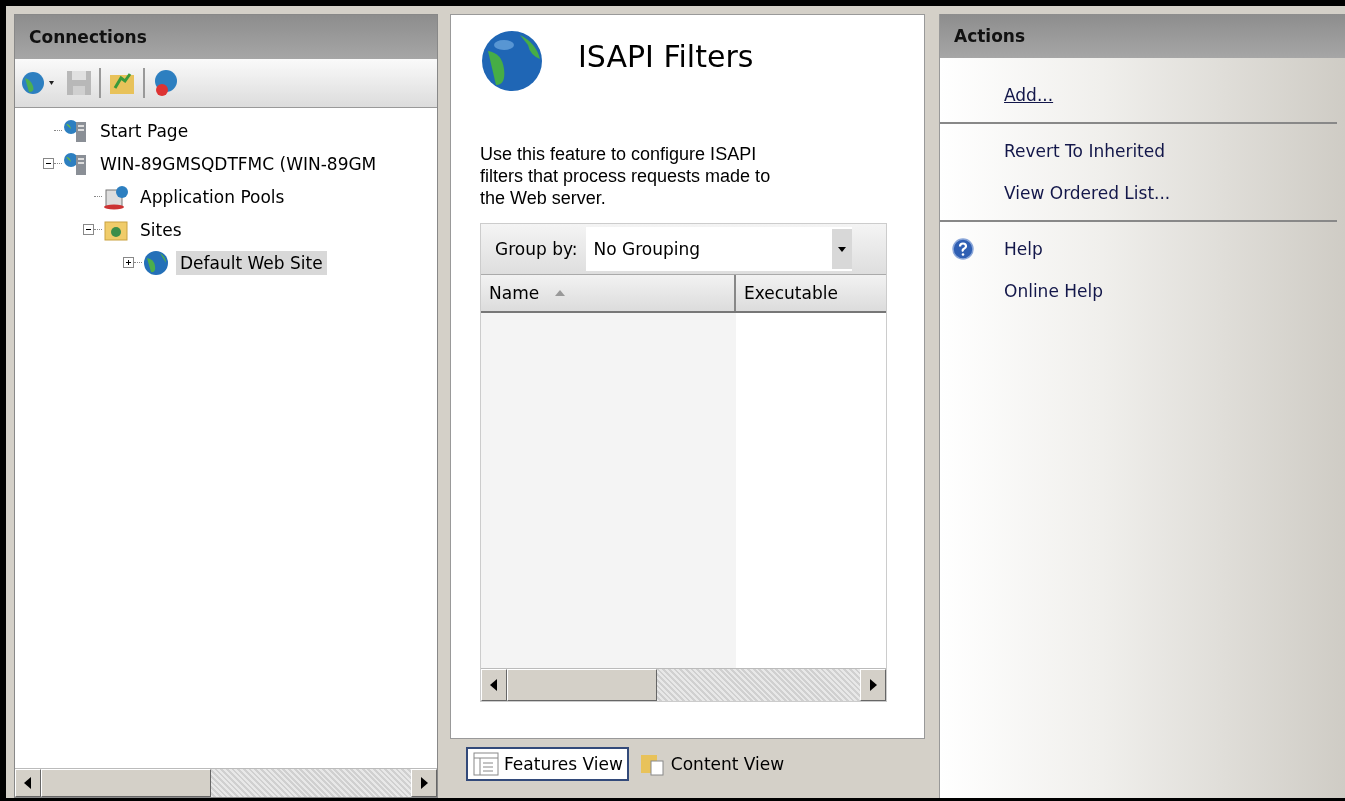 This screenshot has width=1345, height=801. I want to click on feature-description: Use this feature to configure ISAPI filters that process requests made to the Web server., so click(626, 176).